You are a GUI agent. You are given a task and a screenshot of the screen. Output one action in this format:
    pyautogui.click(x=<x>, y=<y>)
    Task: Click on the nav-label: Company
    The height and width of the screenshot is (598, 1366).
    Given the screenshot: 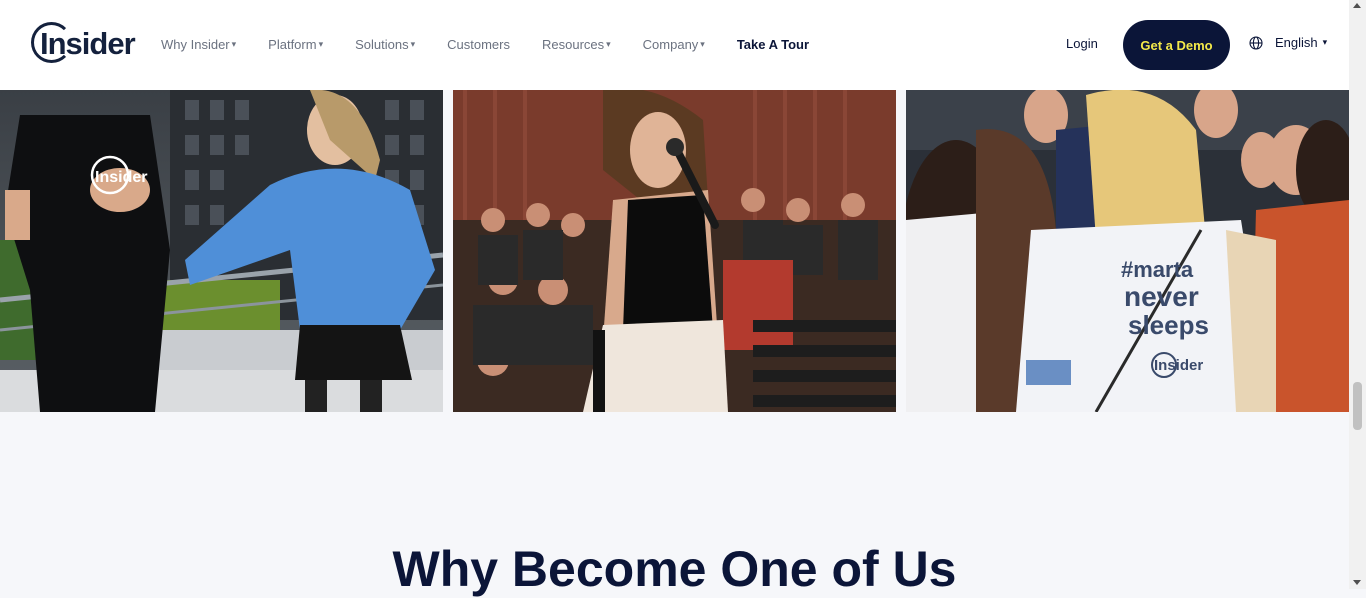 What is the action you would take?
    pyautogui.click(x=670, y=44)
    